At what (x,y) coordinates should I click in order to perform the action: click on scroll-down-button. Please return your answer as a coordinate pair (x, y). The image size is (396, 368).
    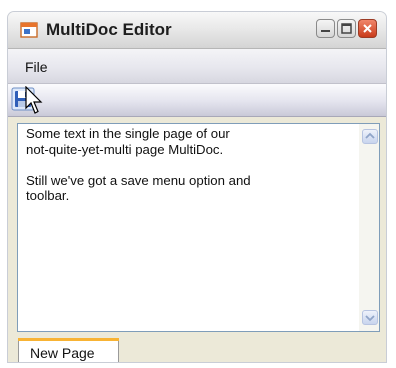
    Looking at the image, I should click on (370, 317).